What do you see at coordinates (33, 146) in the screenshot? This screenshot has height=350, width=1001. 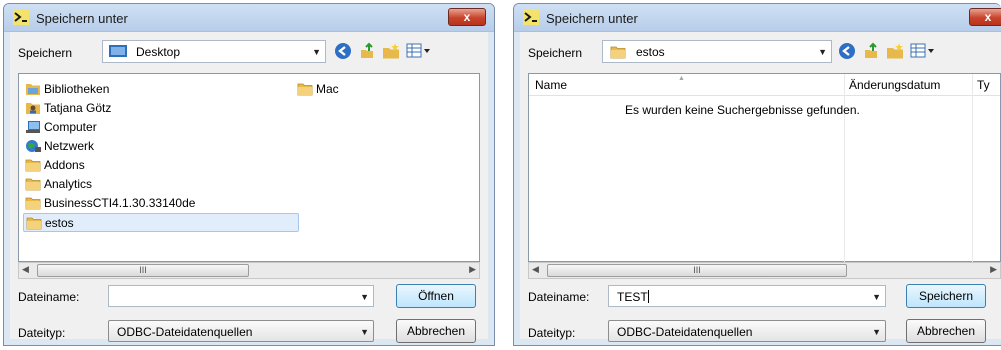 I see `network-icon` at bounding box center [33, 146].